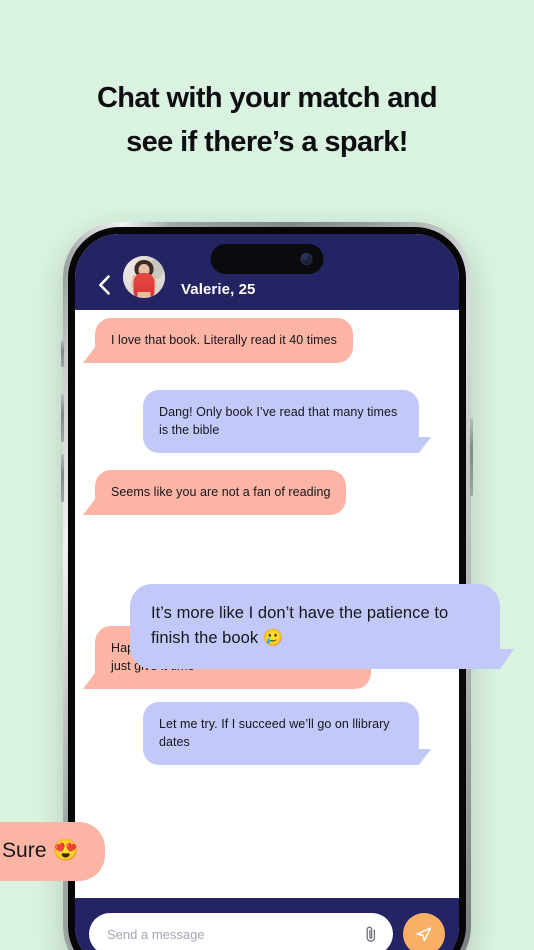 This screenshot has width=534, height=950. What do you see at coordinates (214, 492) in the screenshot?
I see `message-bubble-them: Seems like you are not a fan of reading` at bounding box center [214, 492].